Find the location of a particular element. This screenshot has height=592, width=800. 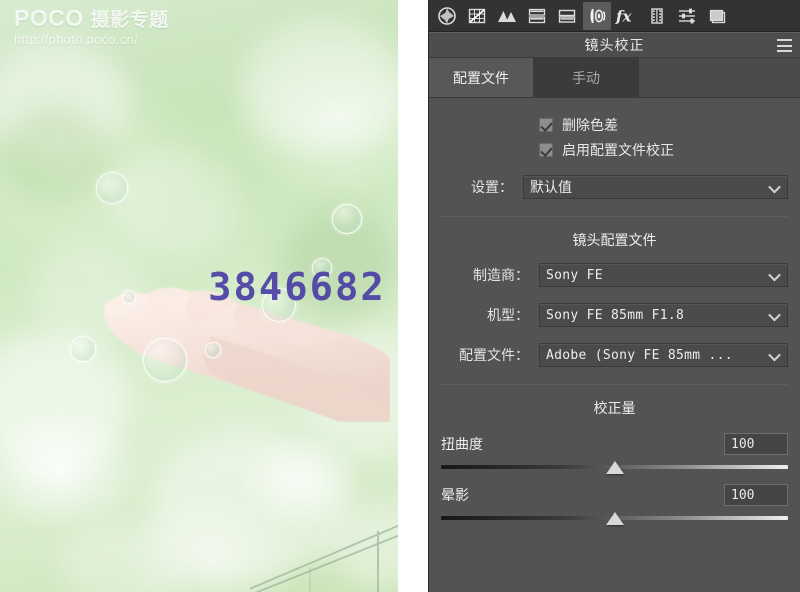

slider-vignetting-thumb is located at coordinates (614, 518).